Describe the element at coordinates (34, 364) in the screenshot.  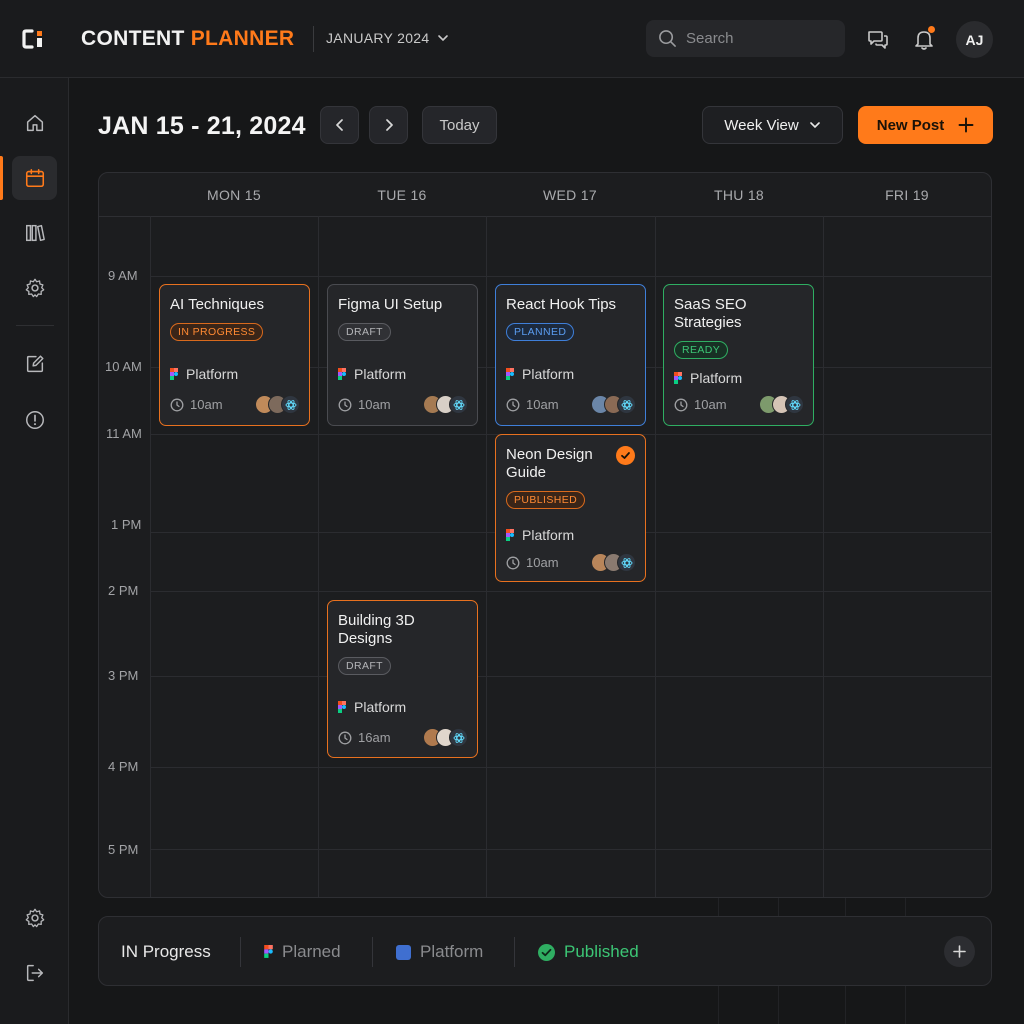
I see `sidebar-item-edit` at that location.